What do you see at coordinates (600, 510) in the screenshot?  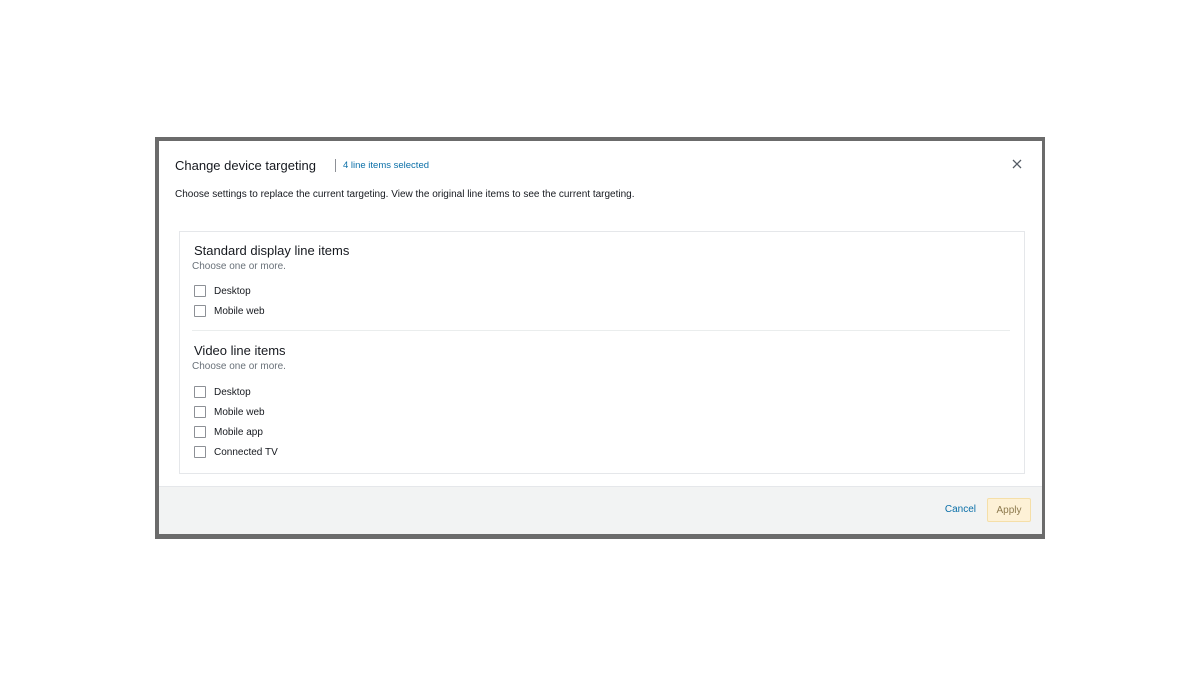 I see `modal-footer: Cancel Apply` at bounding box center [600, 510].